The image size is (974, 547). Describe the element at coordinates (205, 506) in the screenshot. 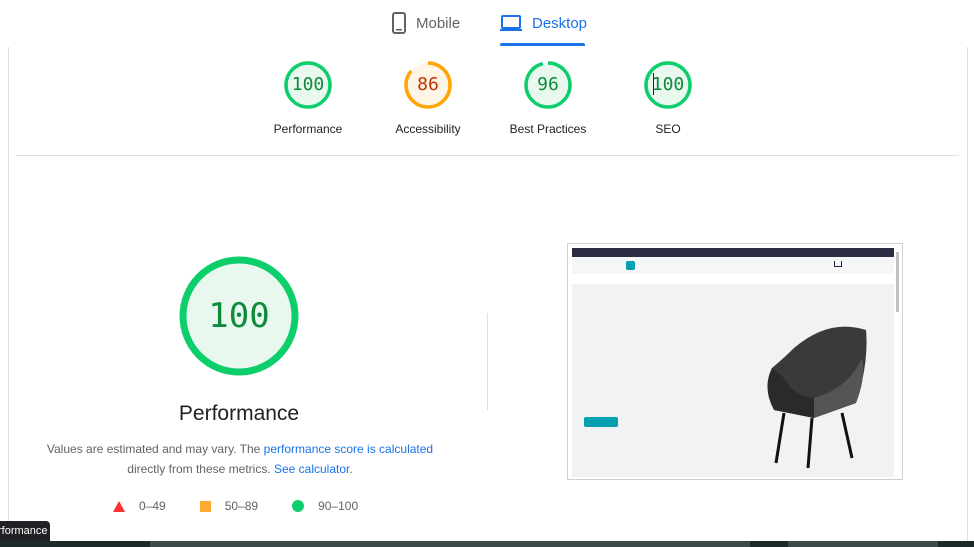

I see `square-icon` at that location.